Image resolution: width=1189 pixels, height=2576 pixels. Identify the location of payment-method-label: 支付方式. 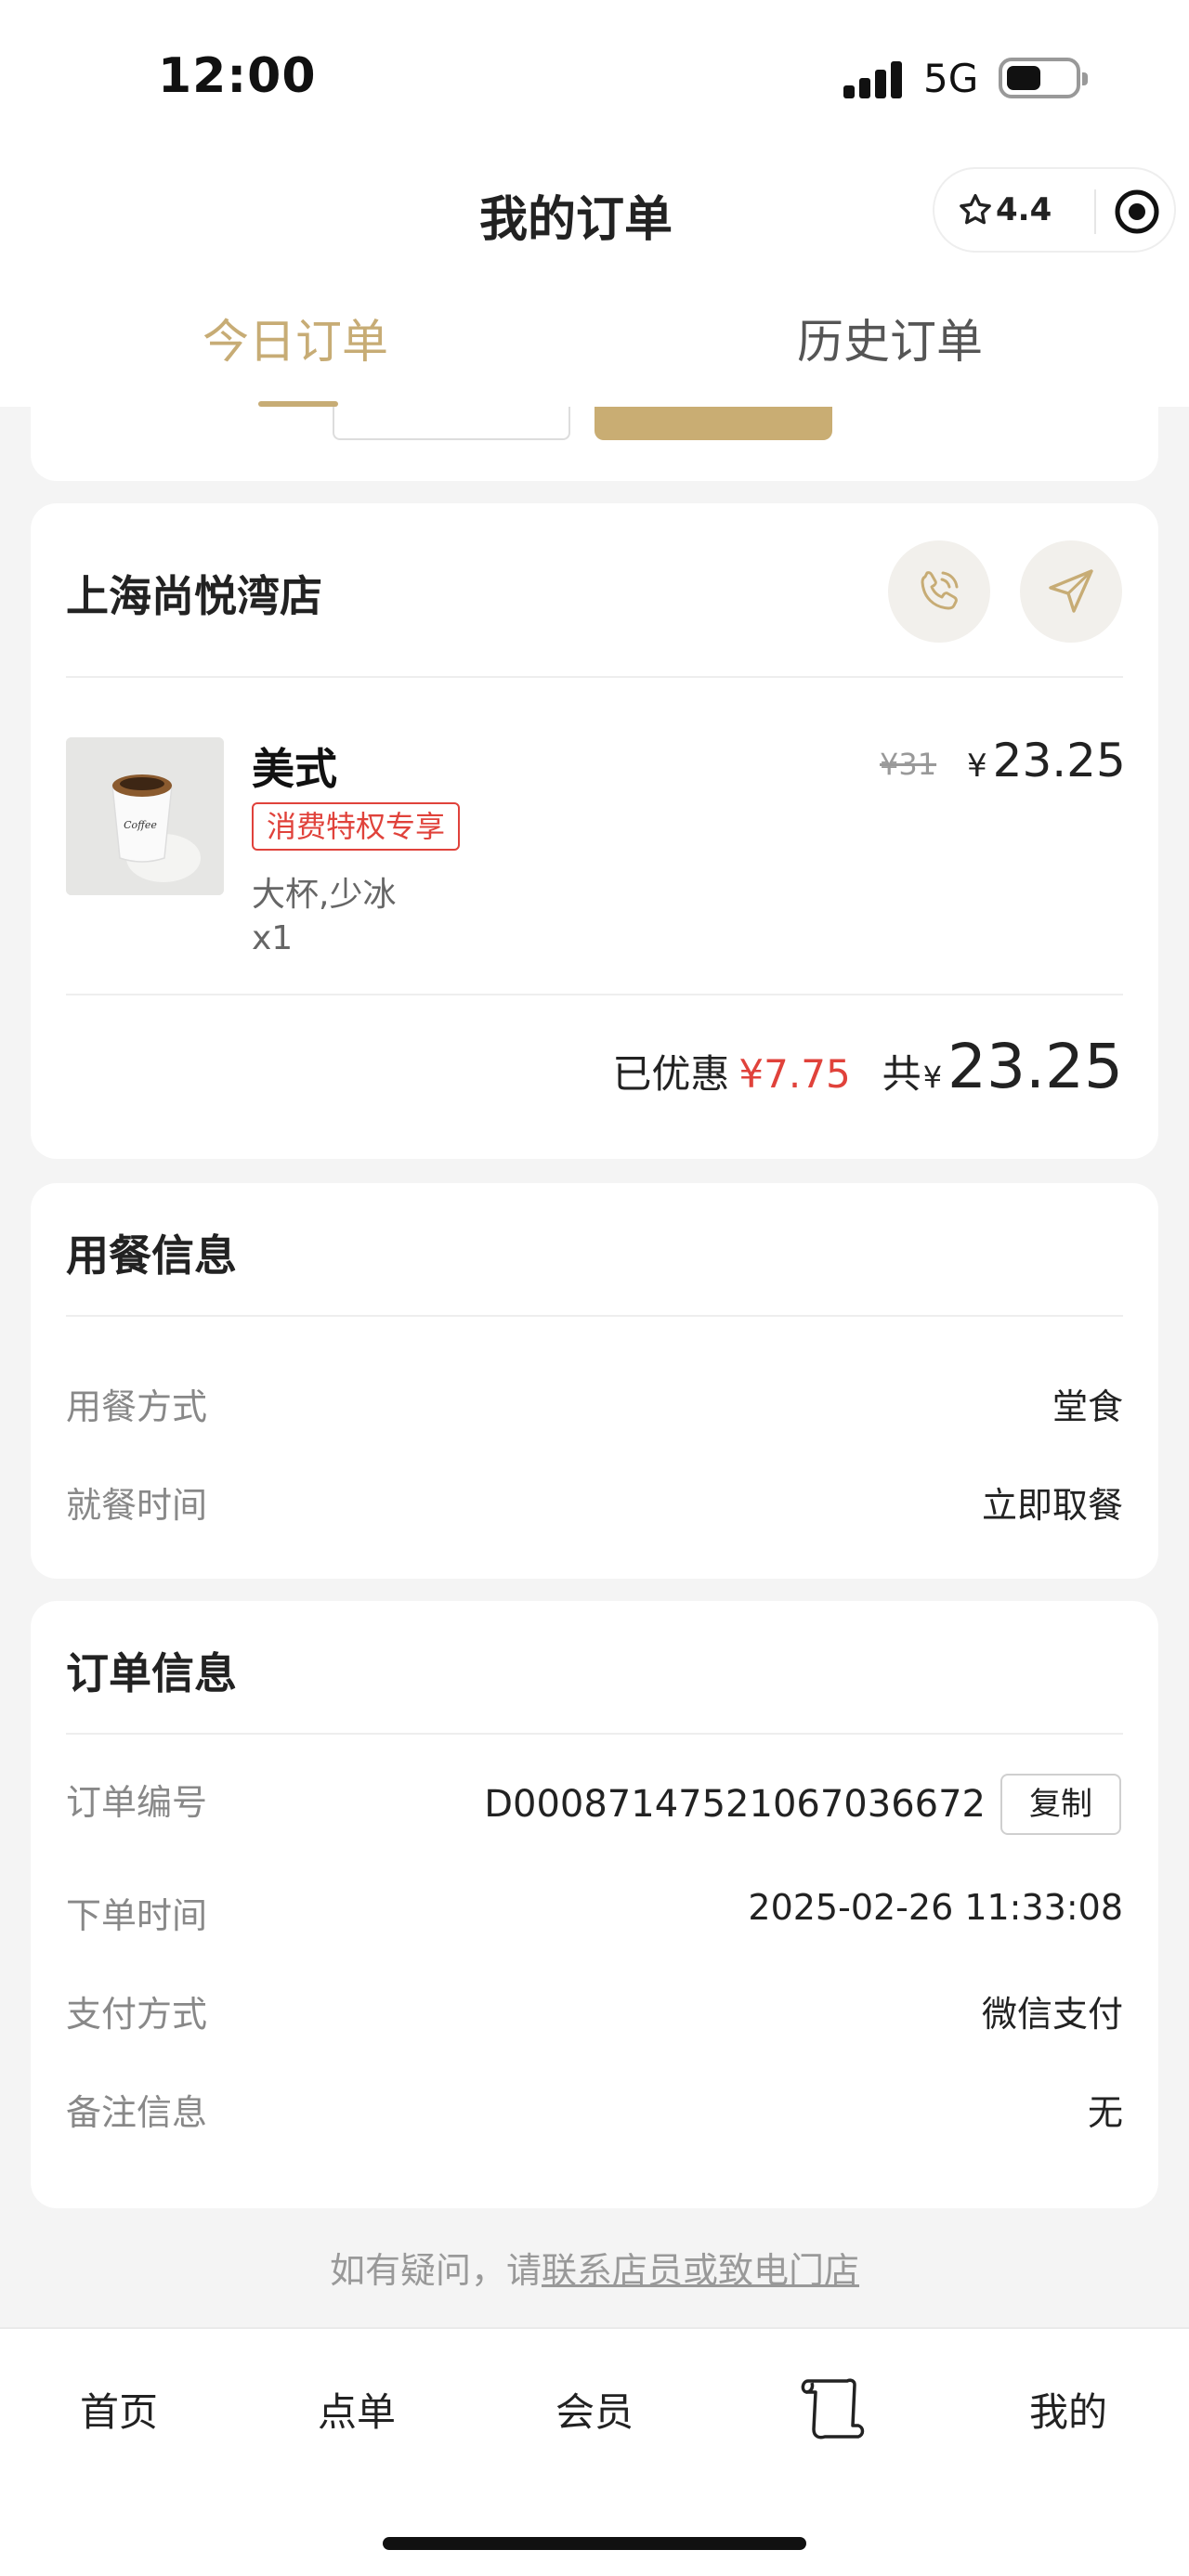
(137, 2015).